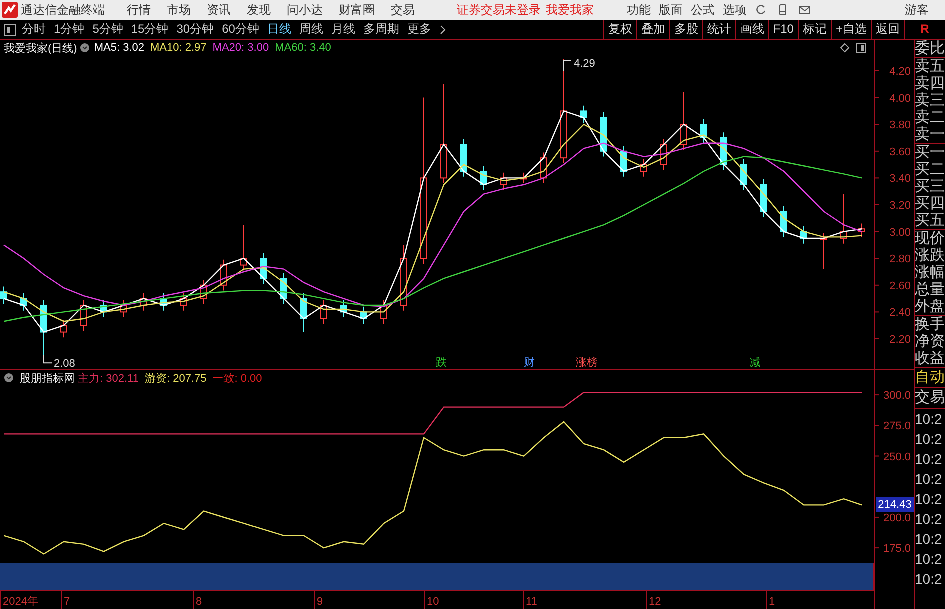 Image resolution: width=945 pixels, height=609 pixels. What do you see at coordinates (900, 232) in the screenshot?
I see `axis-label: 3.00` at bounding box center [900, 232].